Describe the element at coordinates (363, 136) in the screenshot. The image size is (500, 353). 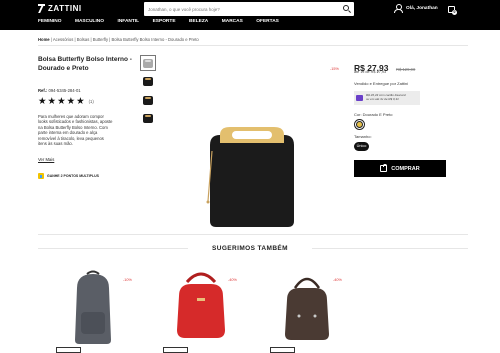
I see `size-label: Tamanho:` at that location.